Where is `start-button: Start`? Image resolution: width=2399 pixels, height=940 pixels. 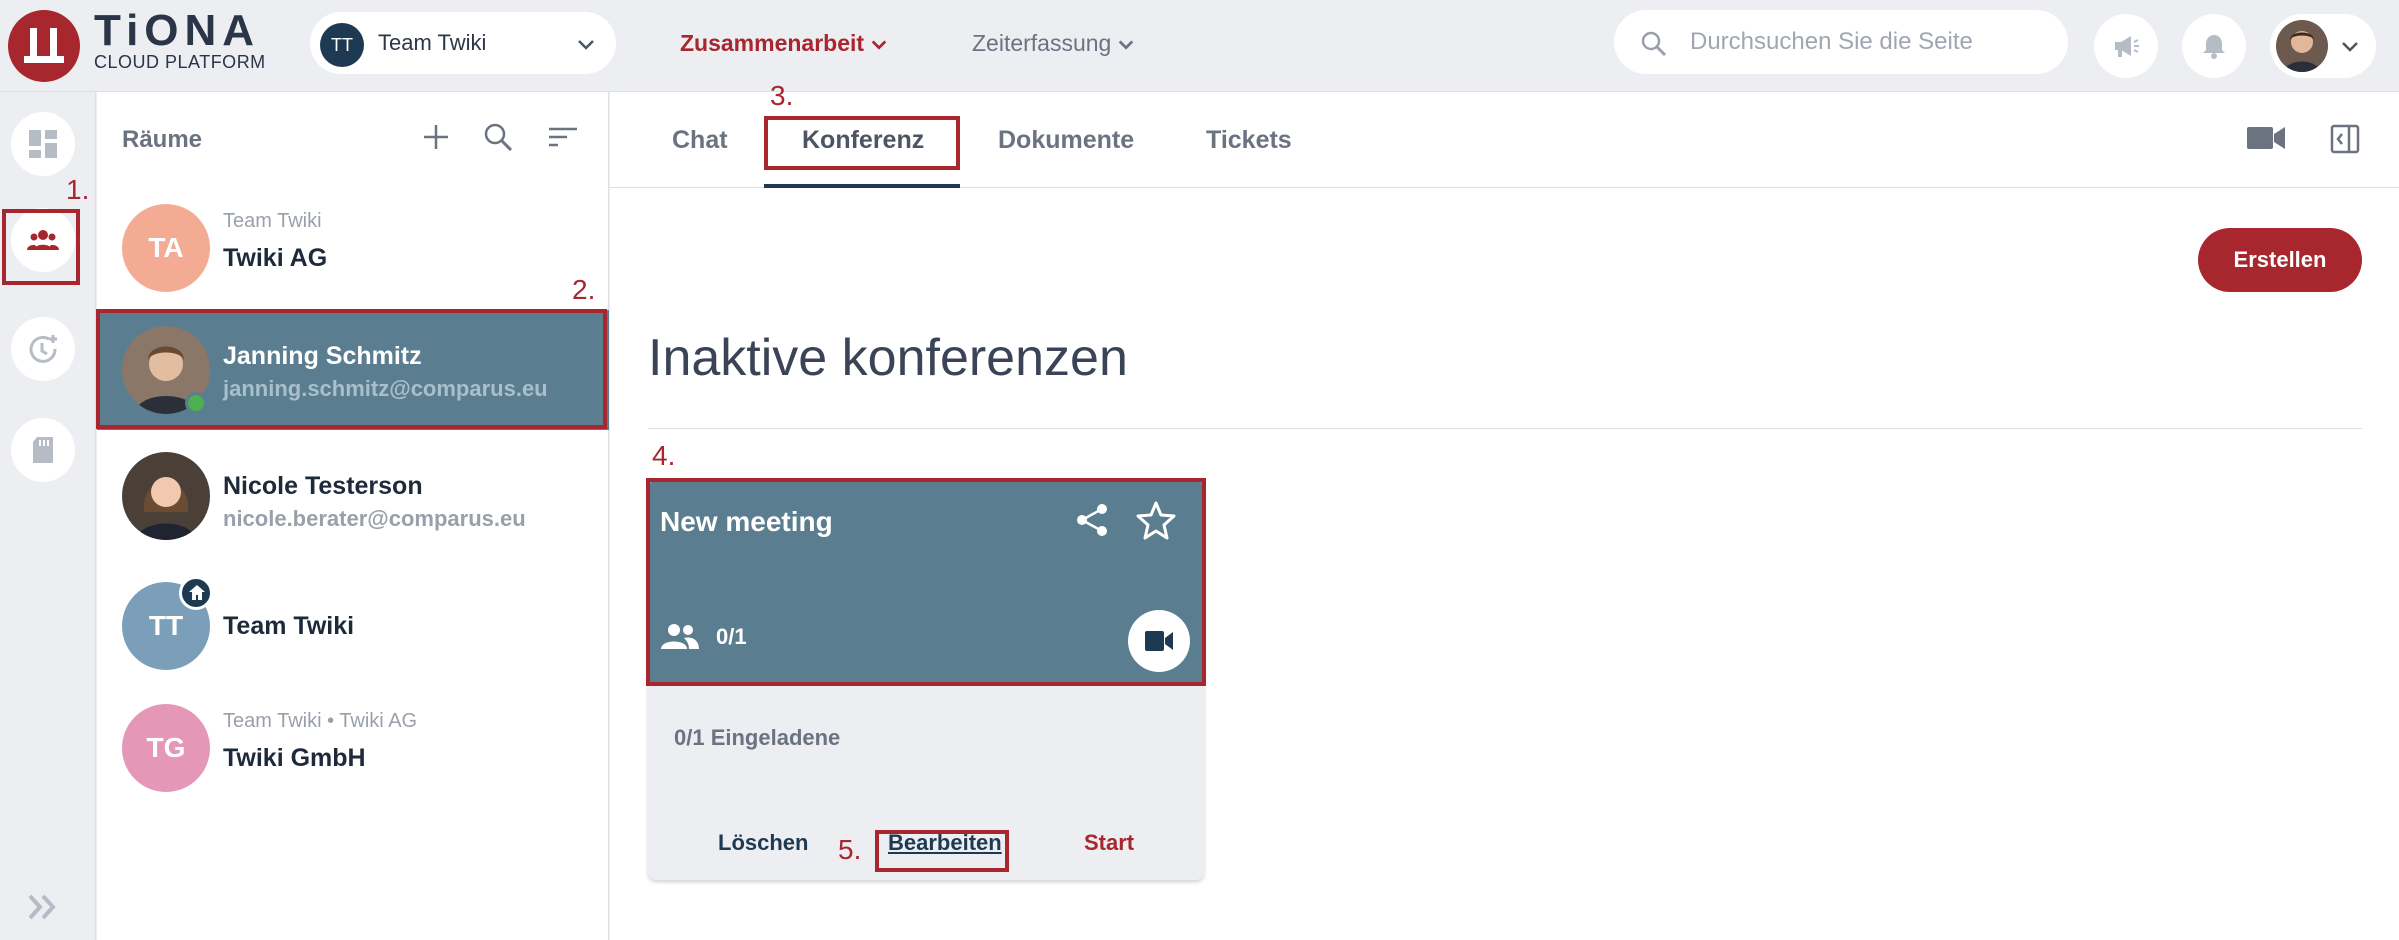
start-button: Start is located at coordinates (1109, 843).